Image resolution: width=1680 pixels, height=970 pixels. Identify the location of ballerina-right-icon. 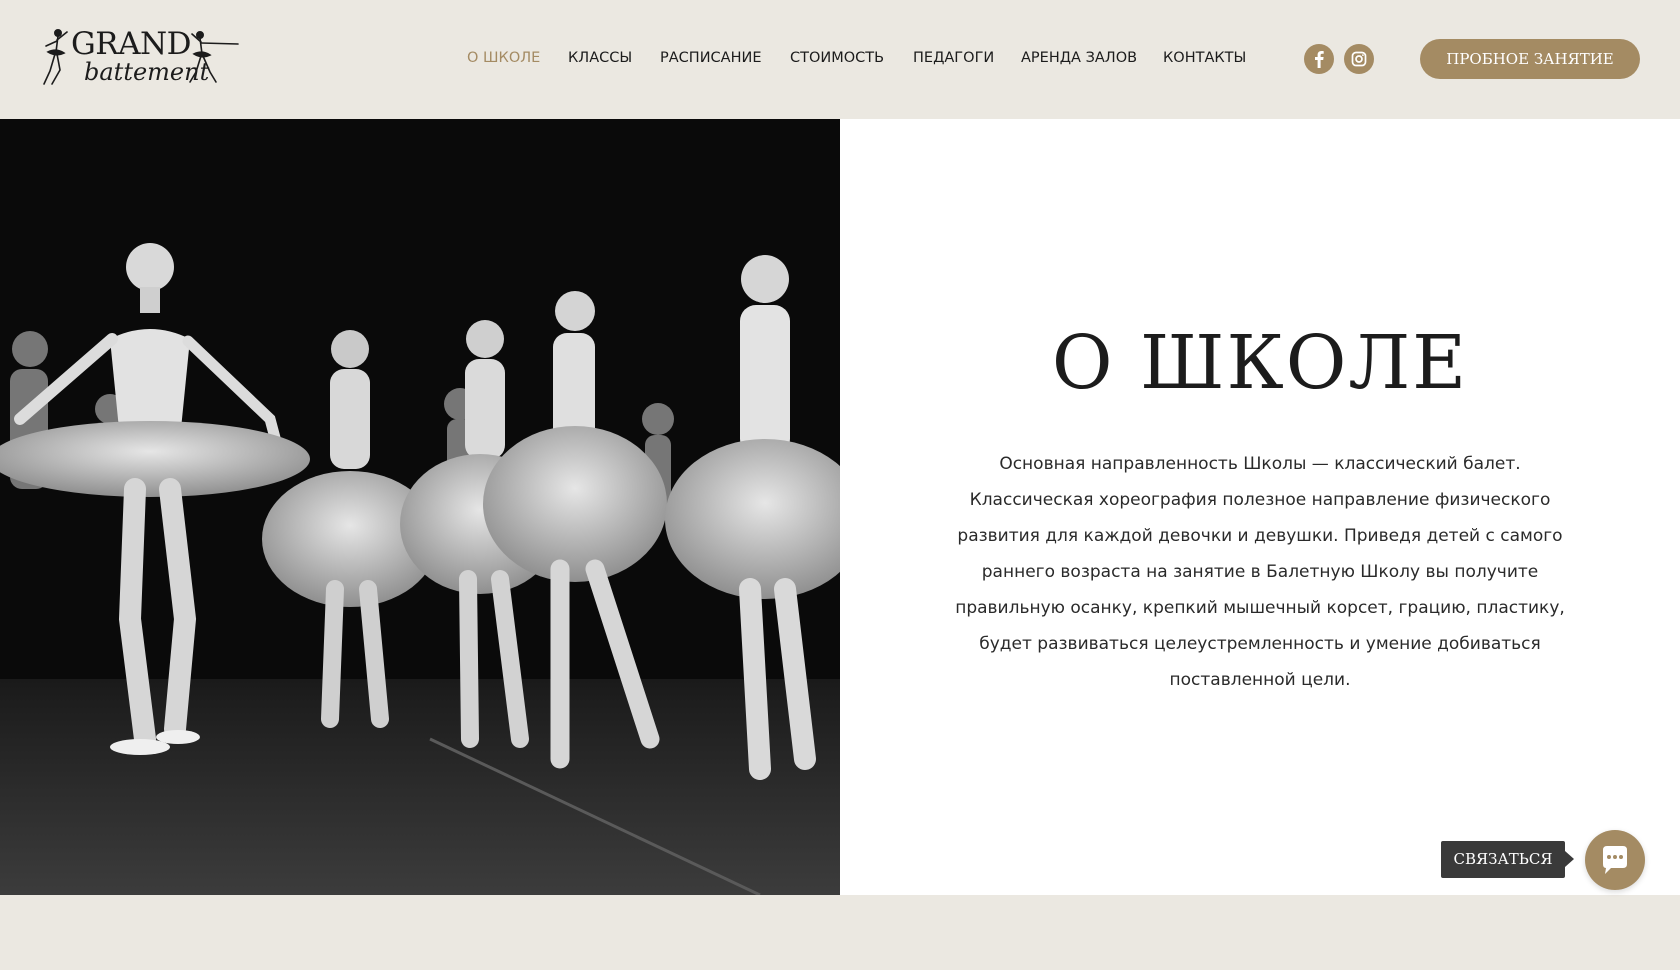
(214, 57).